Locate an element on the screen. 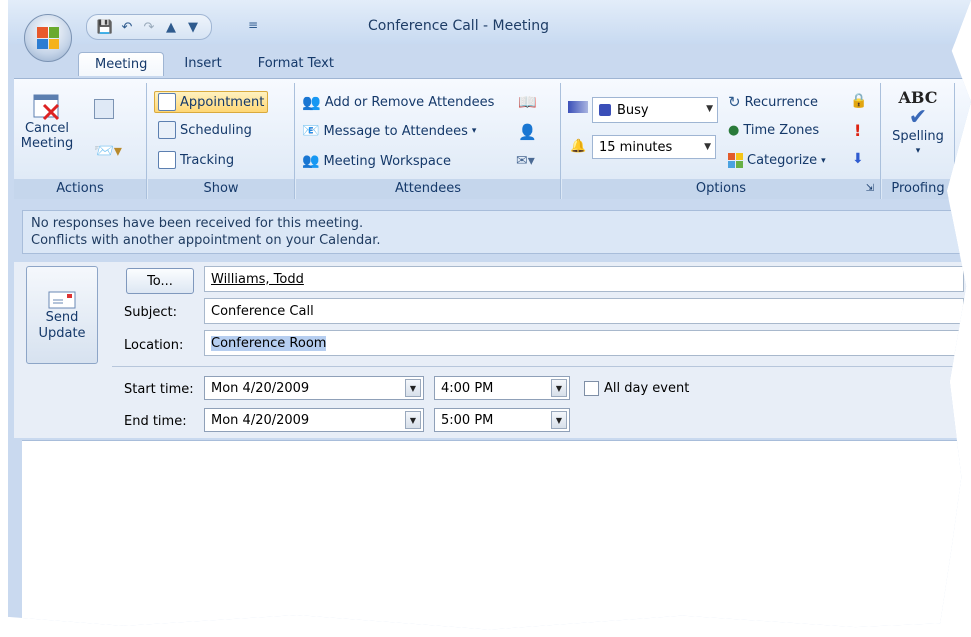 The width and height of the screenshot is (971, 637). message-attendees-label: Message to Attendees is located at coordinates (395, 131).